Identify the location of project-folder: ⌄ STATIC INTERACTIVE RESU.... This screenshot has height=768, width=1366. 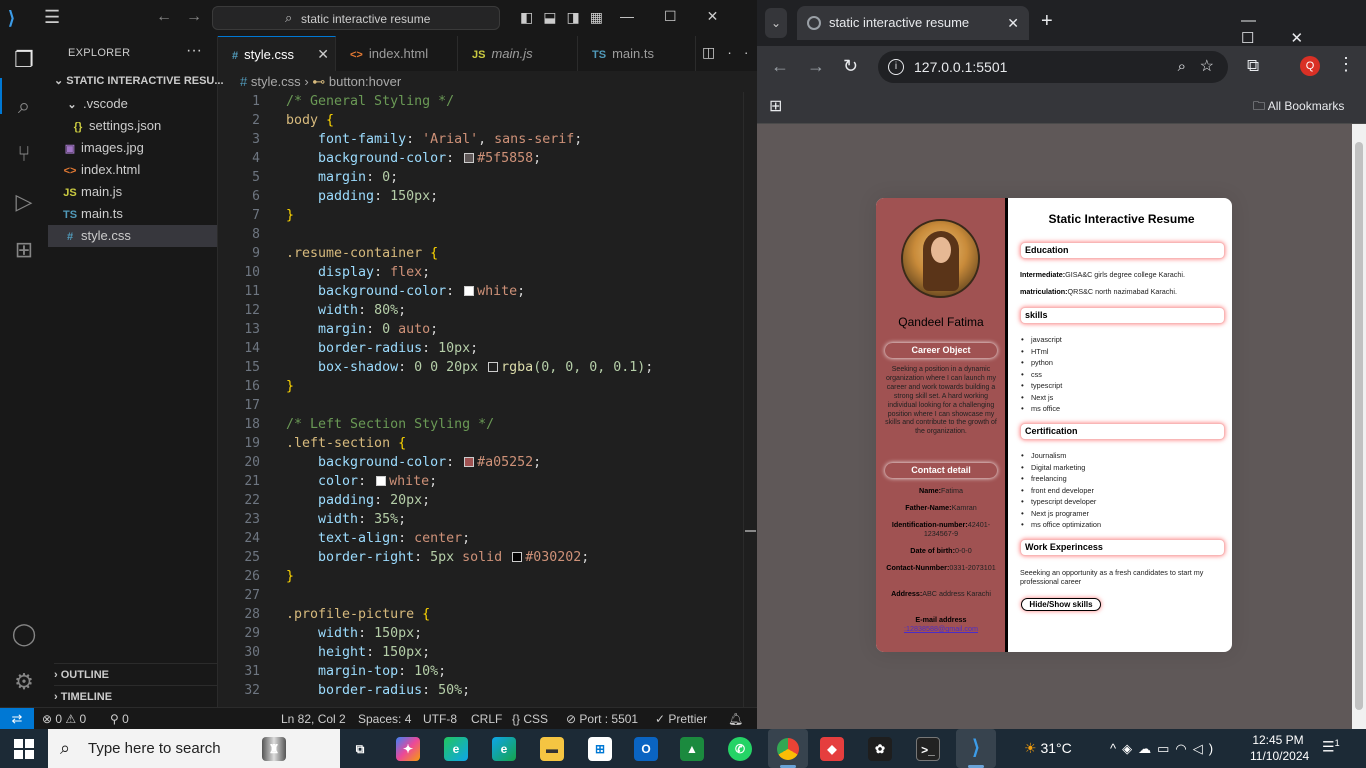
(139, 80).